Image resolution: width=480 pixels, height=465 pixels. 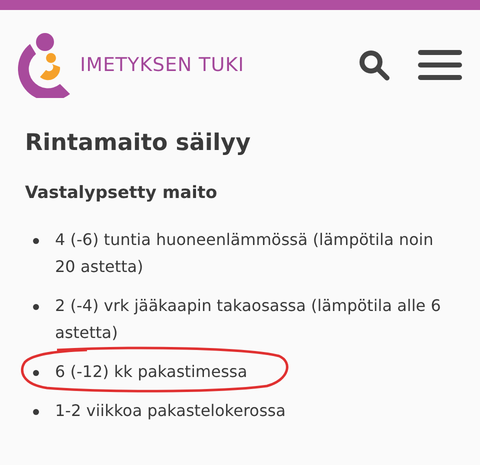 I want to click on list-item-text: 6 (-12) kk pakastimessa, so click(x=151, y=372).